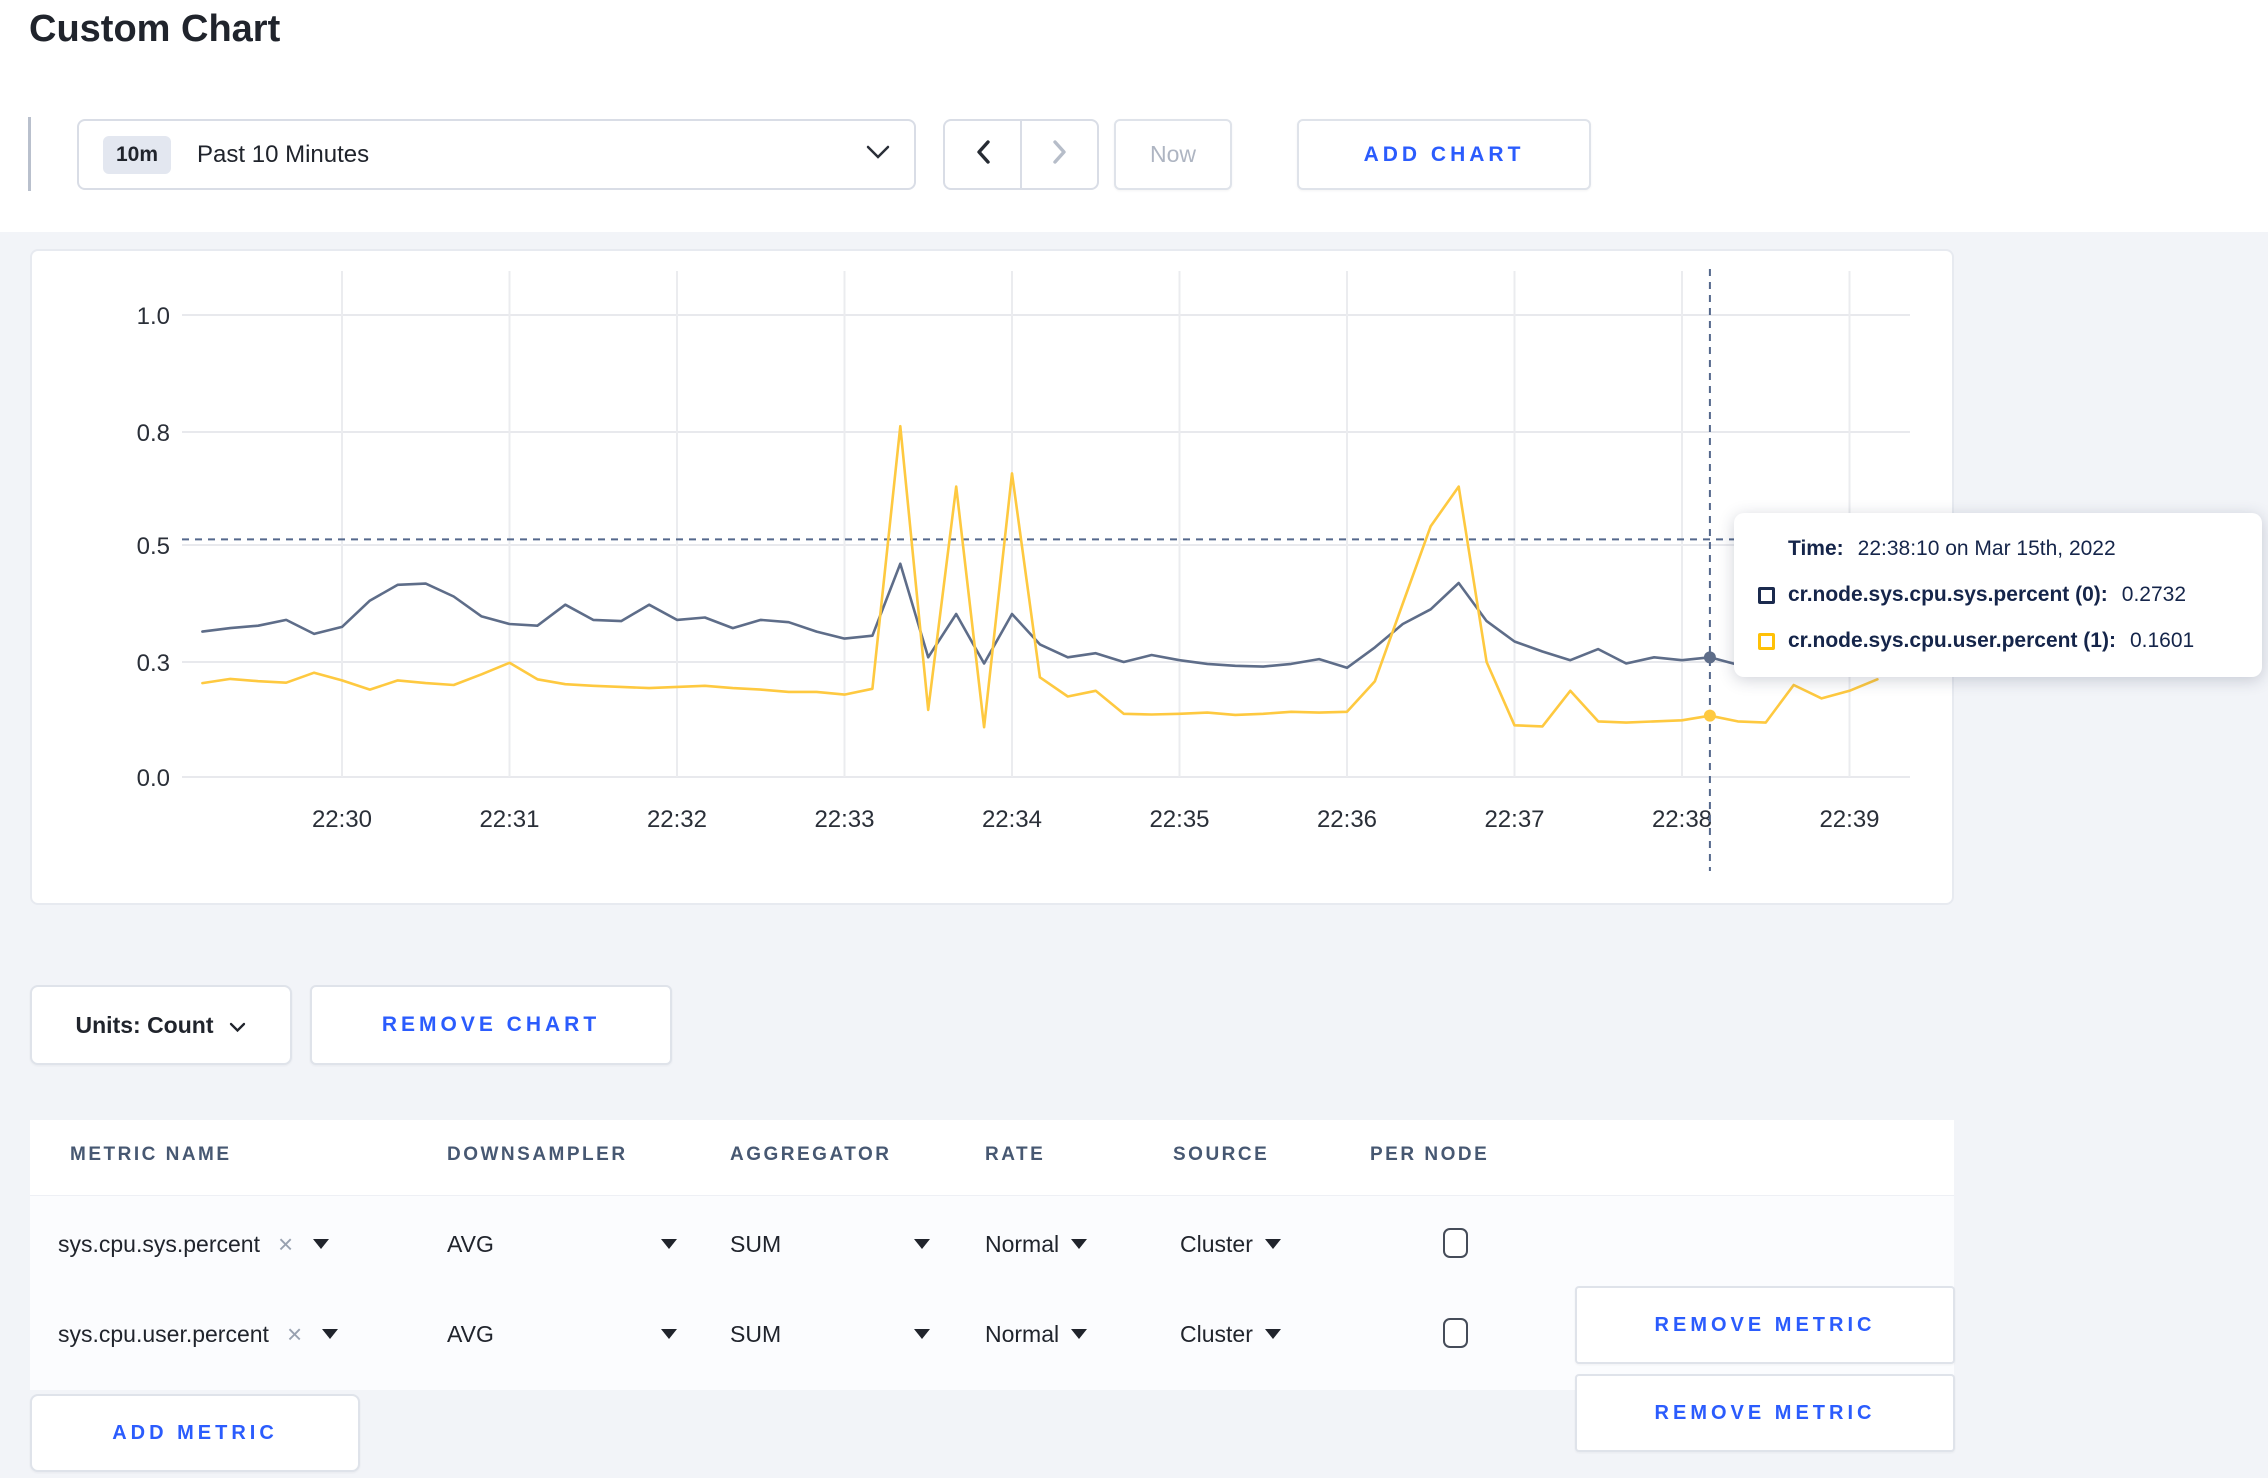  I want to click on svg-text: 0.8, so click(153, 433).